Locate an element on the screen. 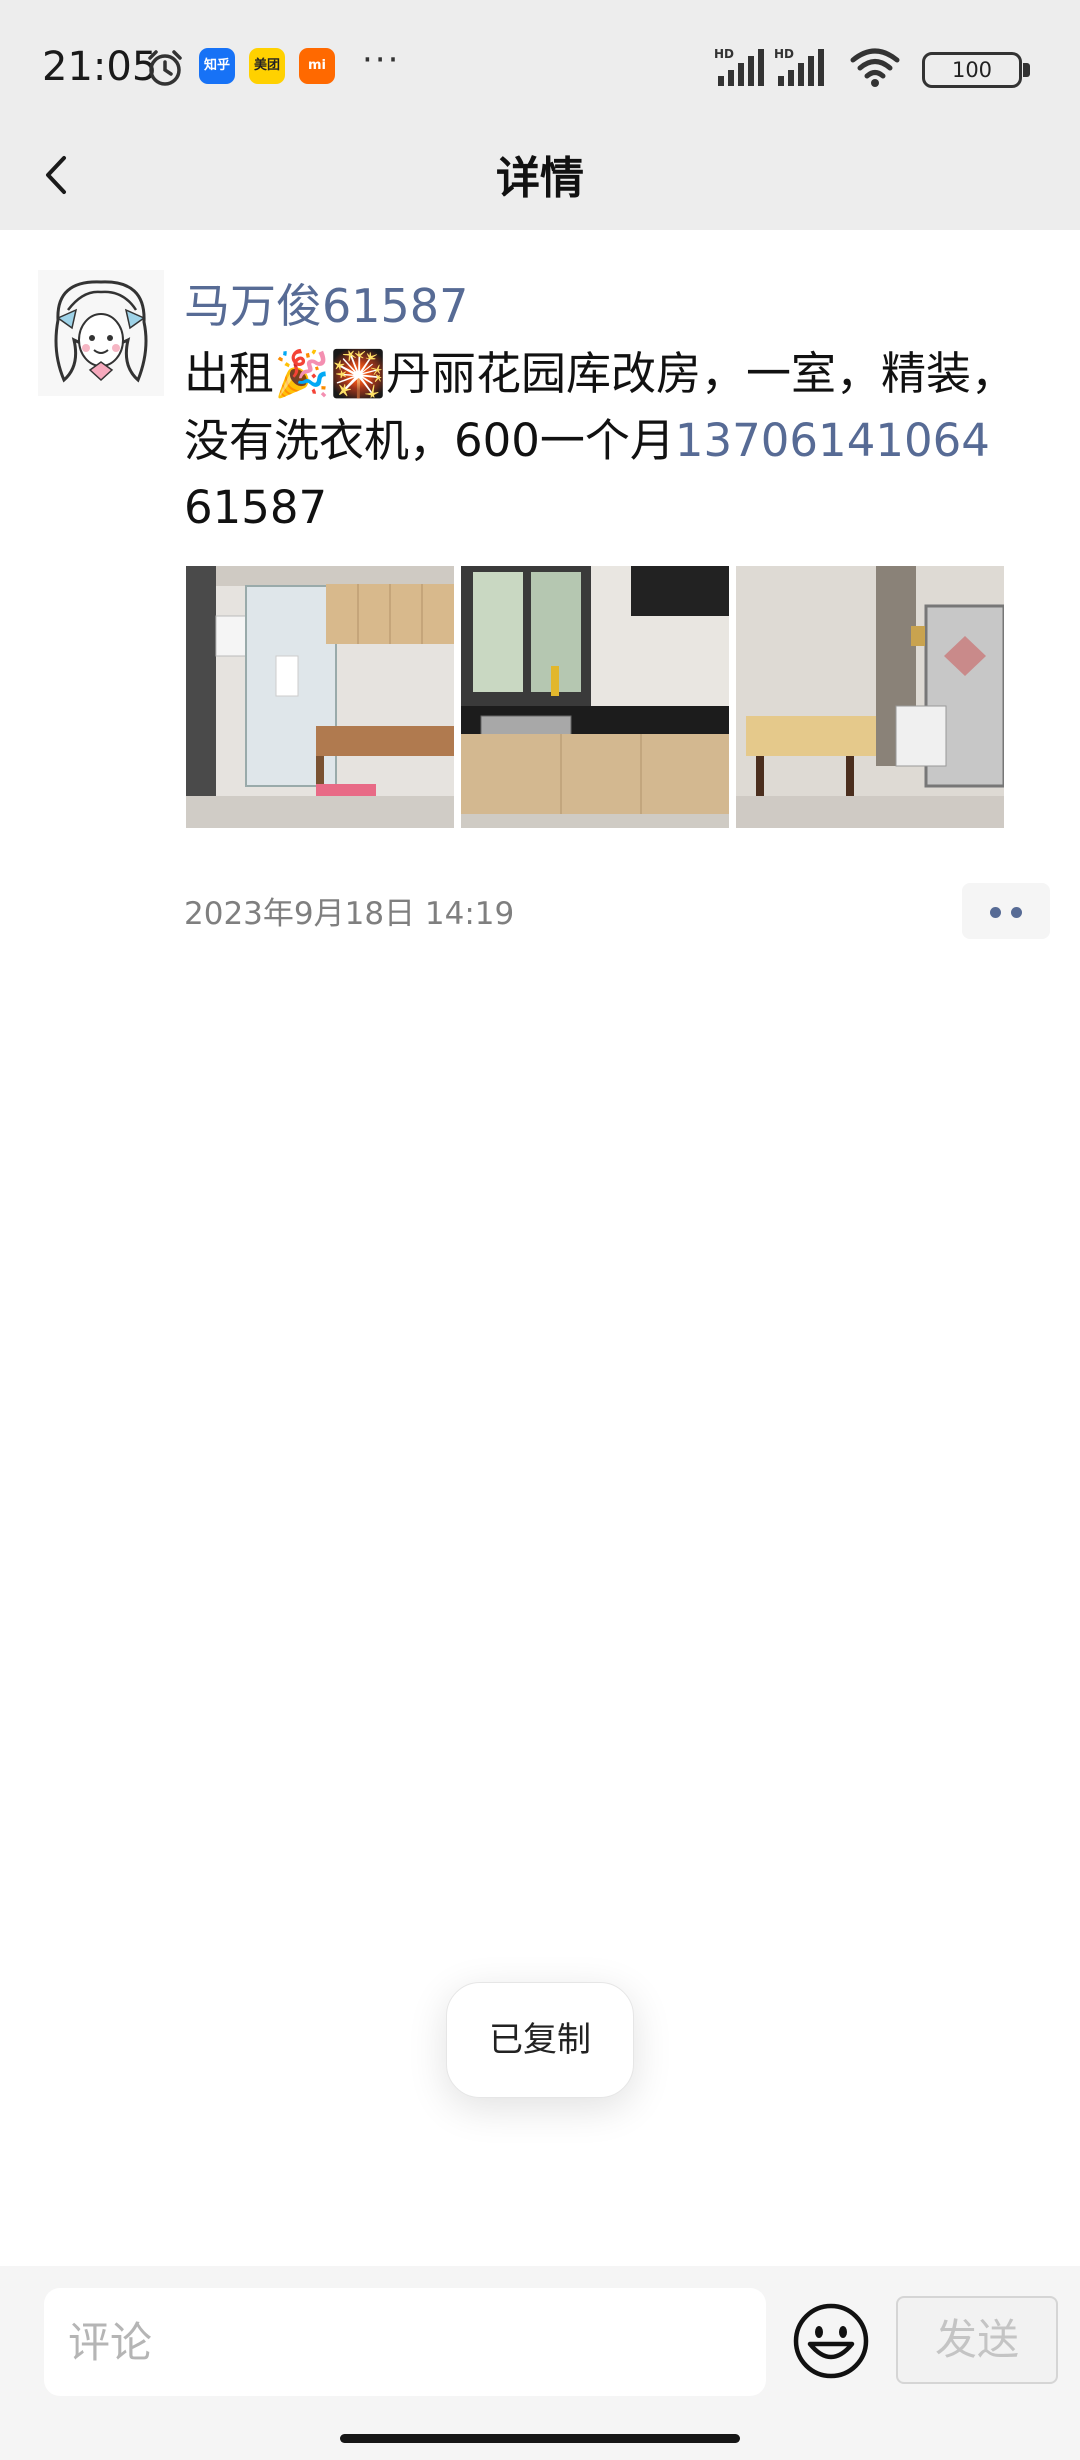 The image size is (1080, 2460). home-indicator is located at coordinates (540, 2438).